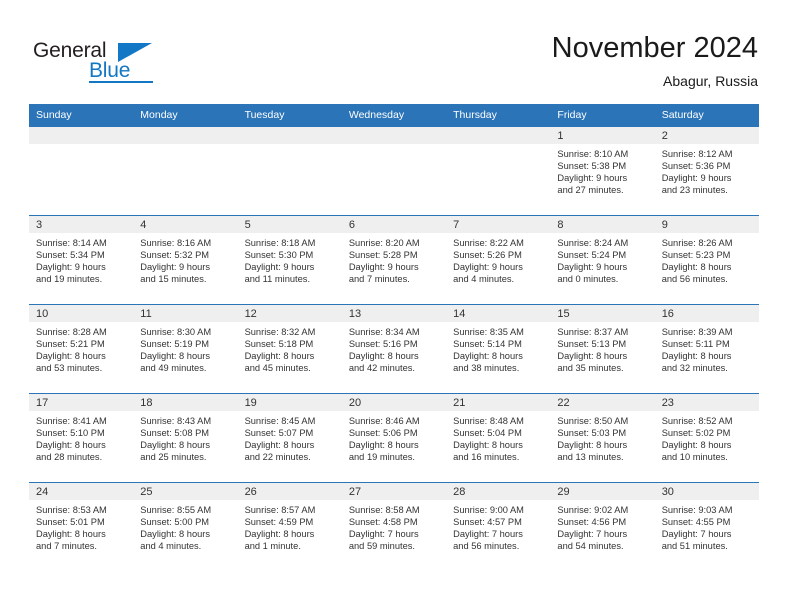 The image size is (792, 612). Describe the element at coordinates (176, 421) in the screenshot. I see `sunrise-time: Sunrise: 8:43 AM` at that location.